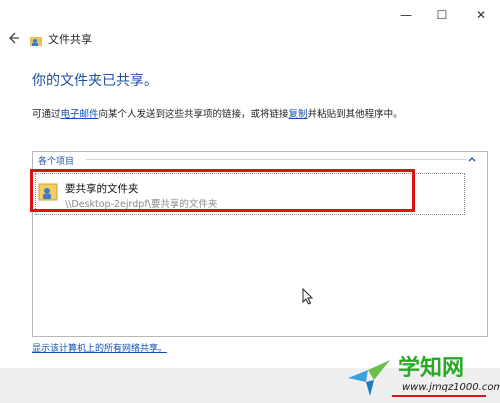  Describe the element at coordinates (472, 159) in the screenshot. I see `chevron-up-icon` at that location.